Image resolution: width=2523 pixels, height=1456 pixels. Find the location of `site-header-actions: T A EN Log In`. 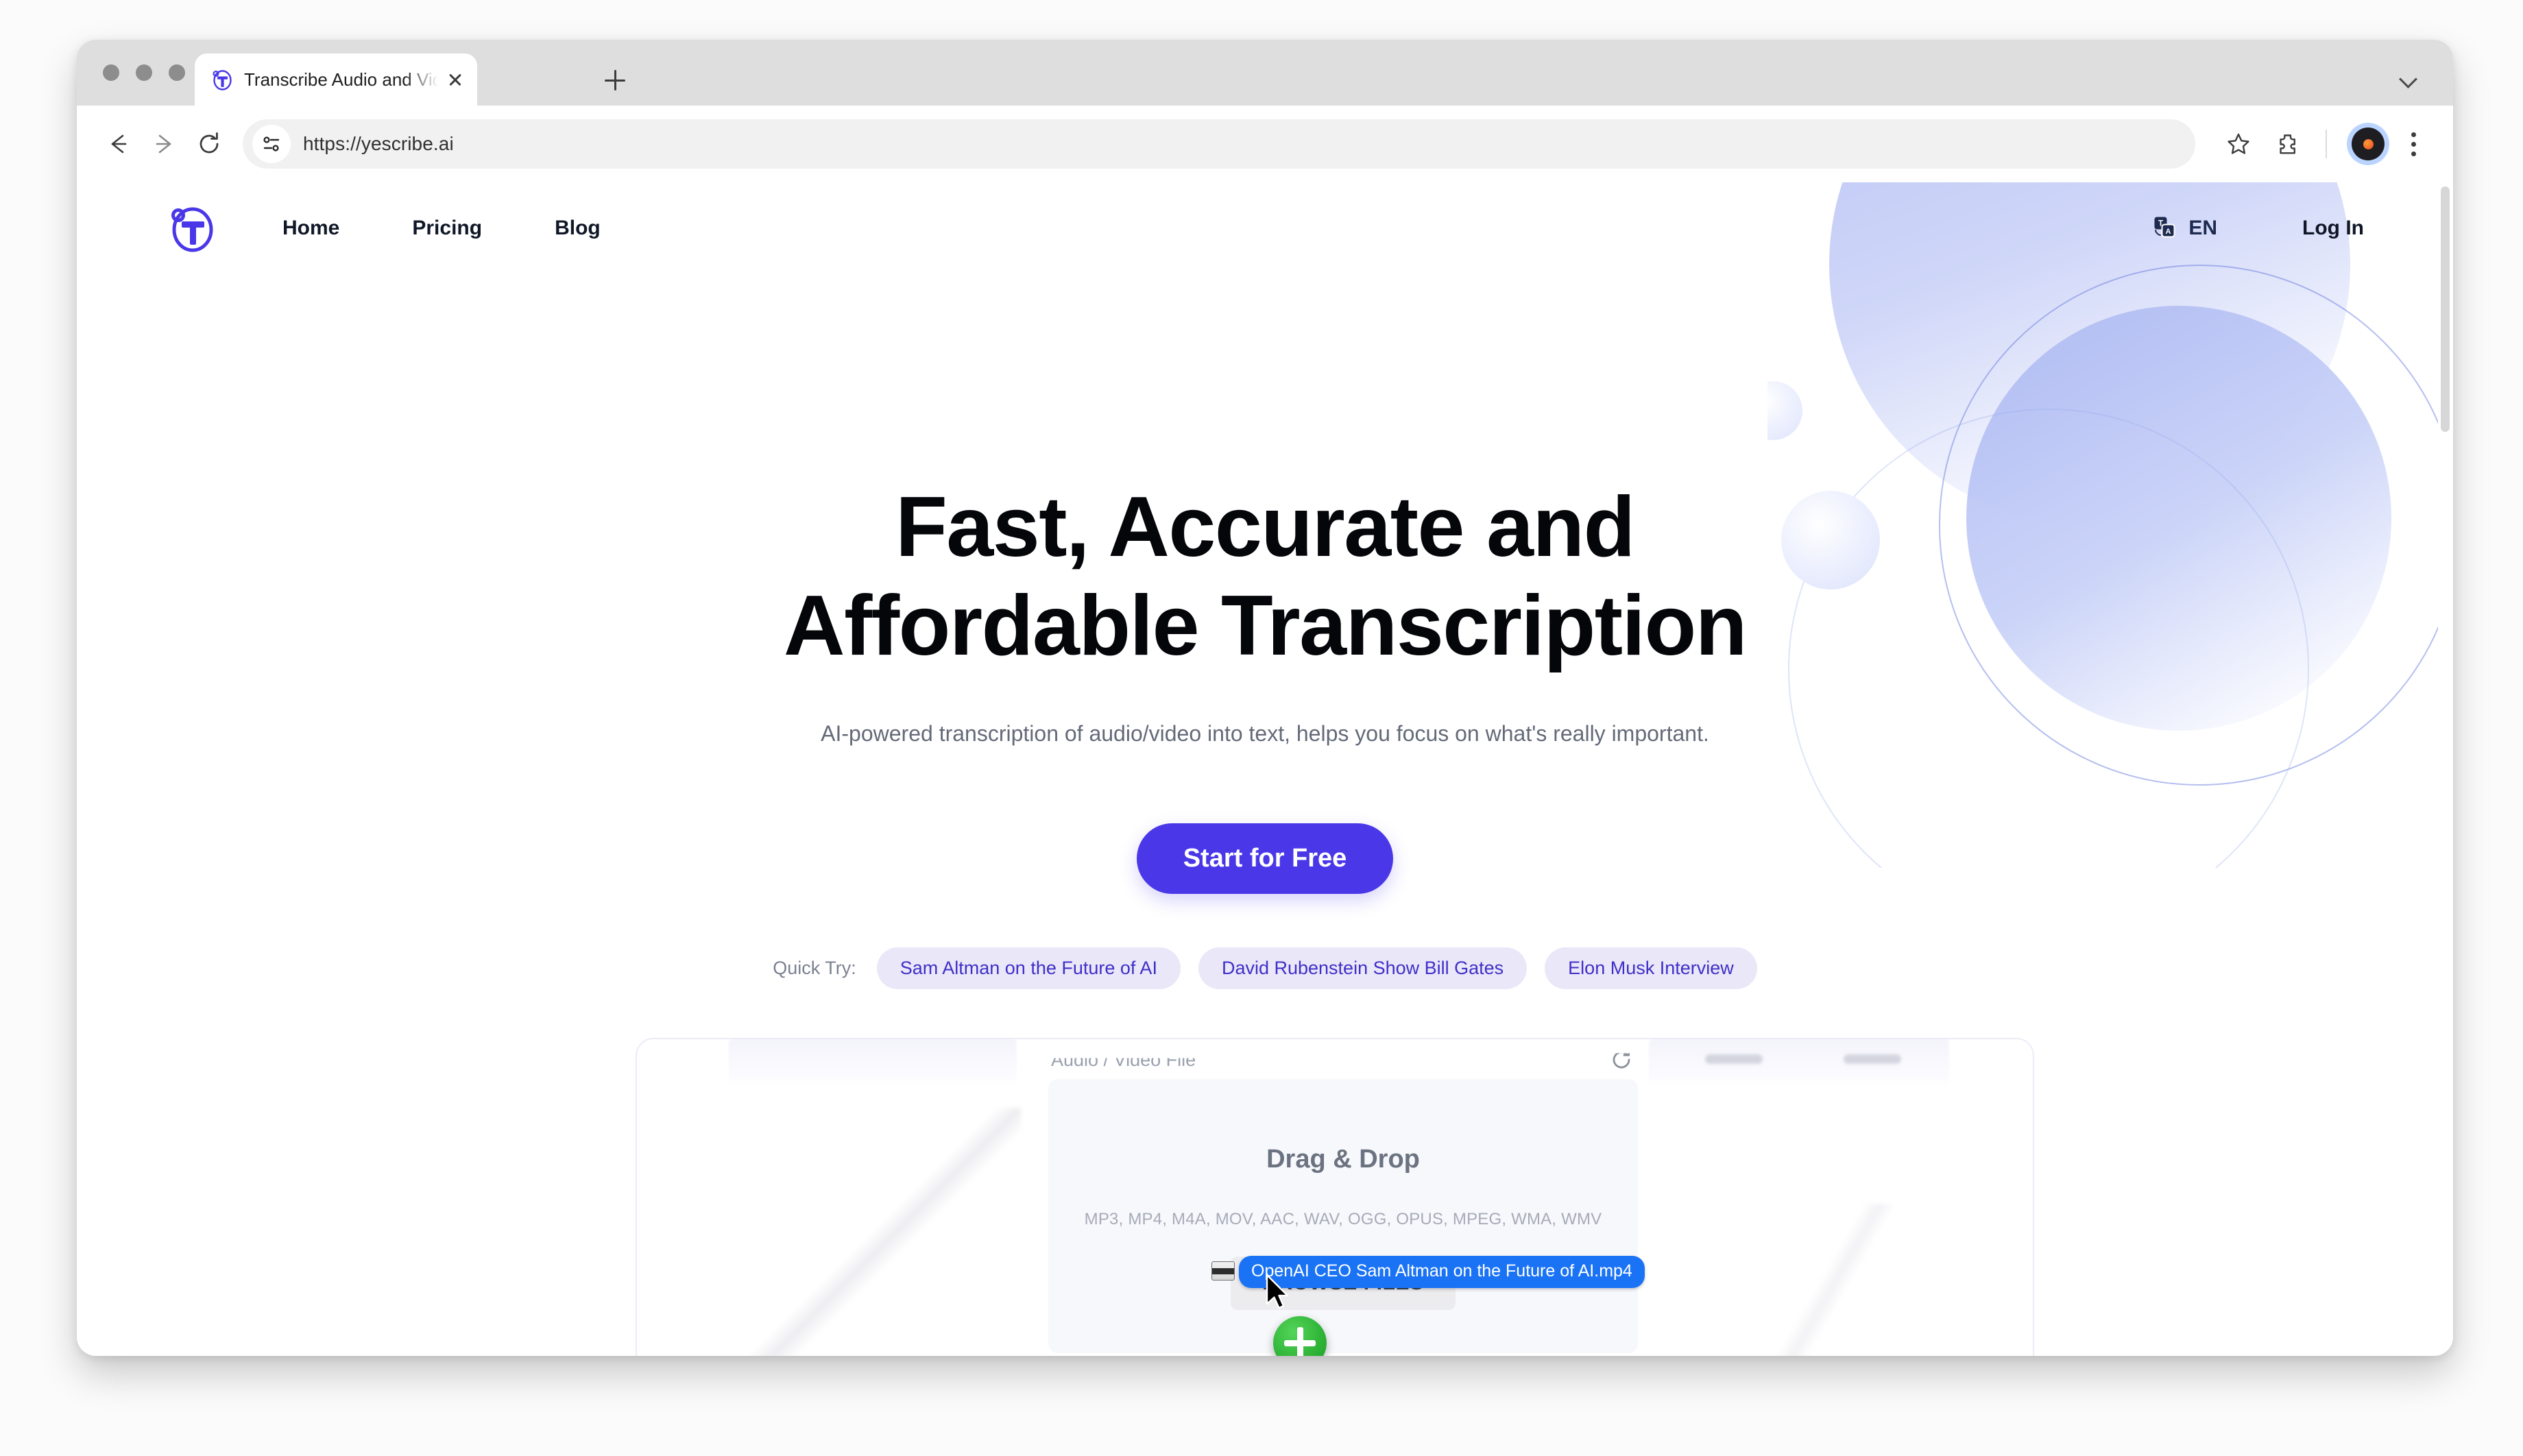

site-header-actions: T A EN Log In is located at coordinates (2258, 228).